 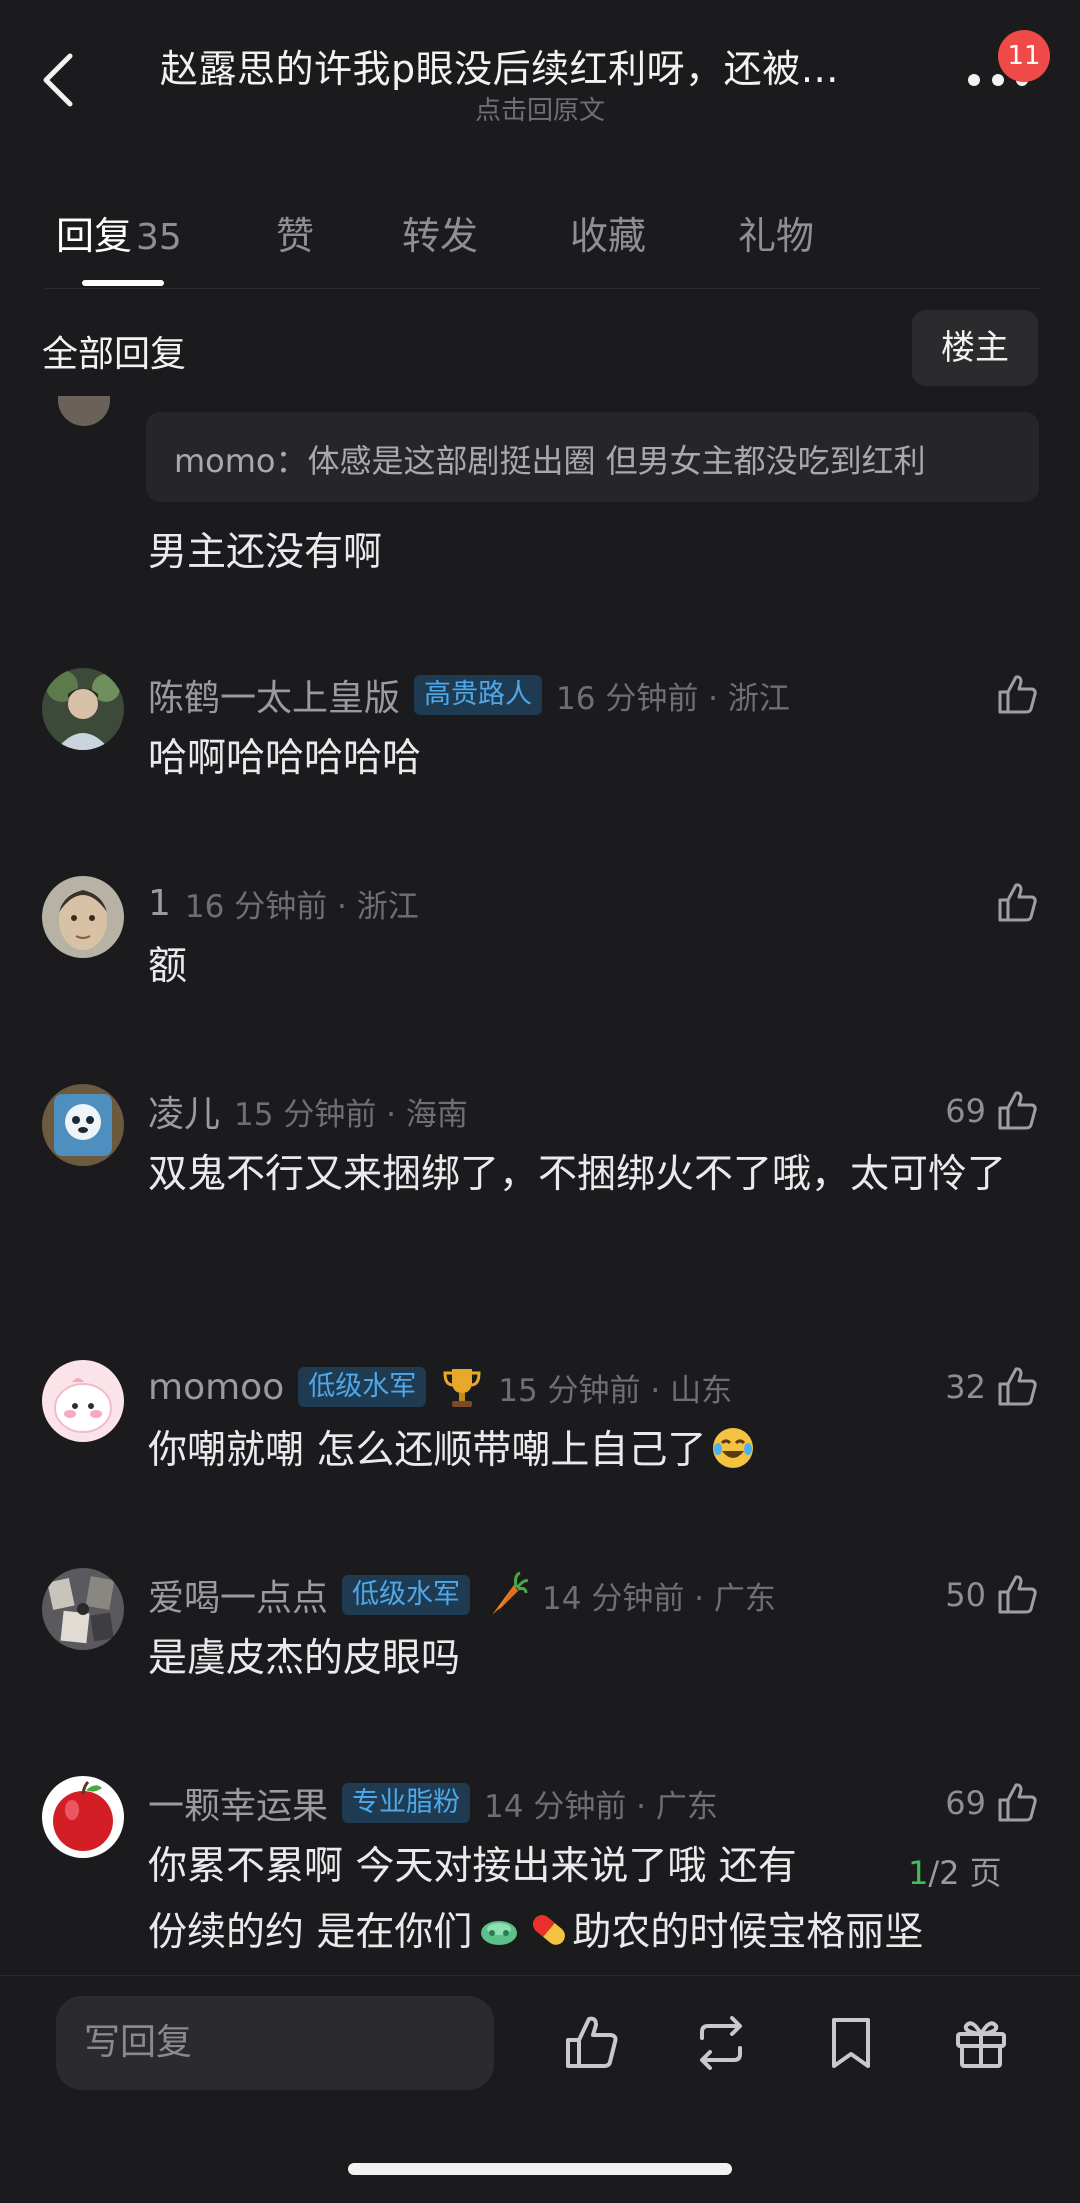 What do you see at coordinates (851, 2043) in the screenshot?
I see `bookmark-icon` at bounding box center [851, 2043].